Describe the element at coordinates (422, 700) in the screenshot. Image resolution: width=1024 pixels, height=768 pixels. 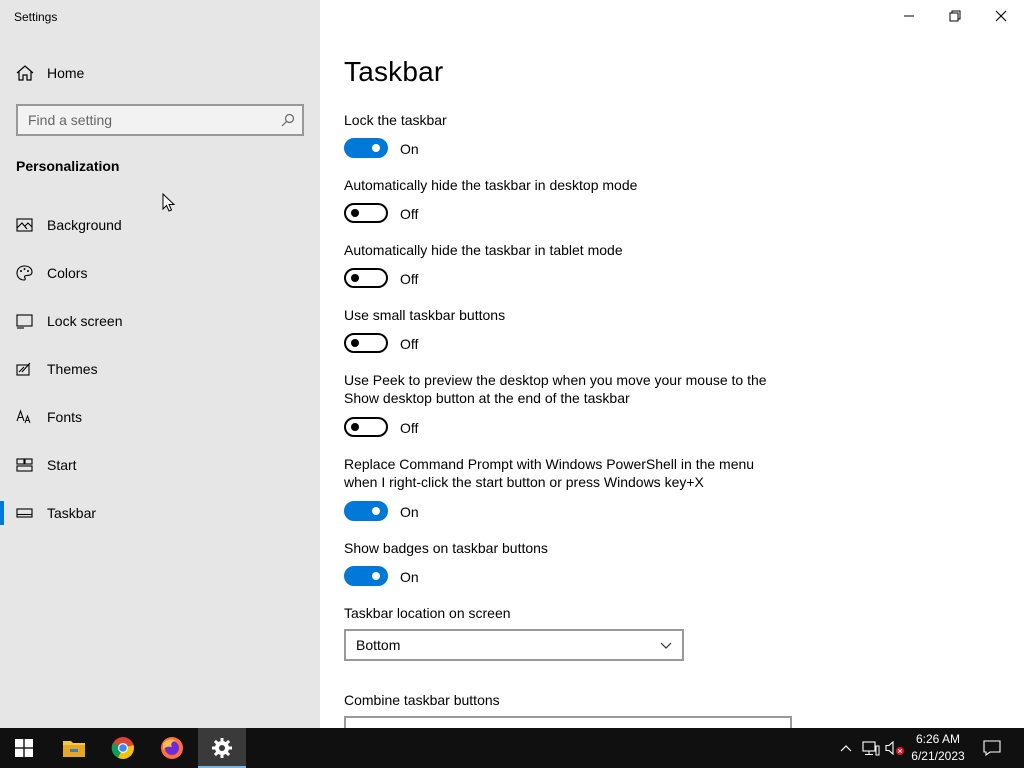
I see `combine-label: Combine taskbar buttons` at that location.